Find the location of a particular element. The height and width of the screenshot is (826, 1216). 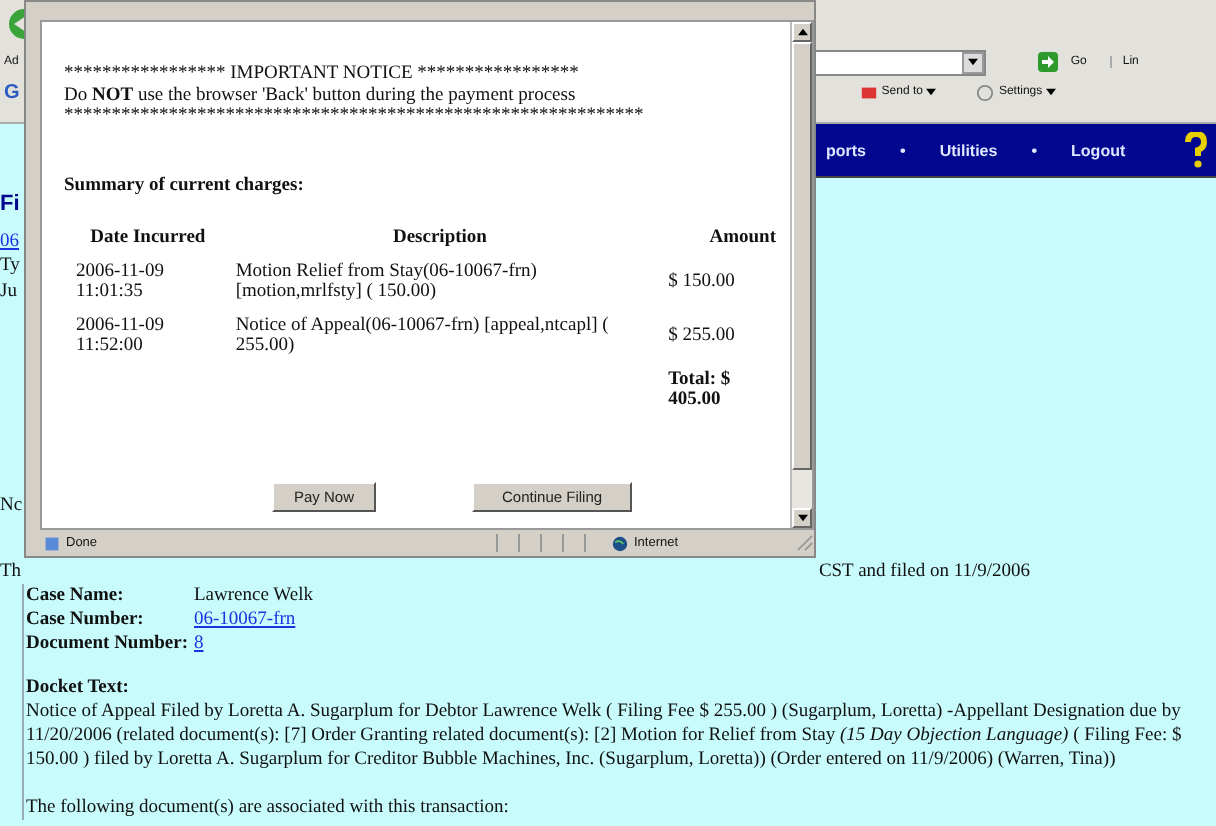

notice-title: ***************** IMPORTANT NOTICE ***************** is located at coordinates (322, 74).